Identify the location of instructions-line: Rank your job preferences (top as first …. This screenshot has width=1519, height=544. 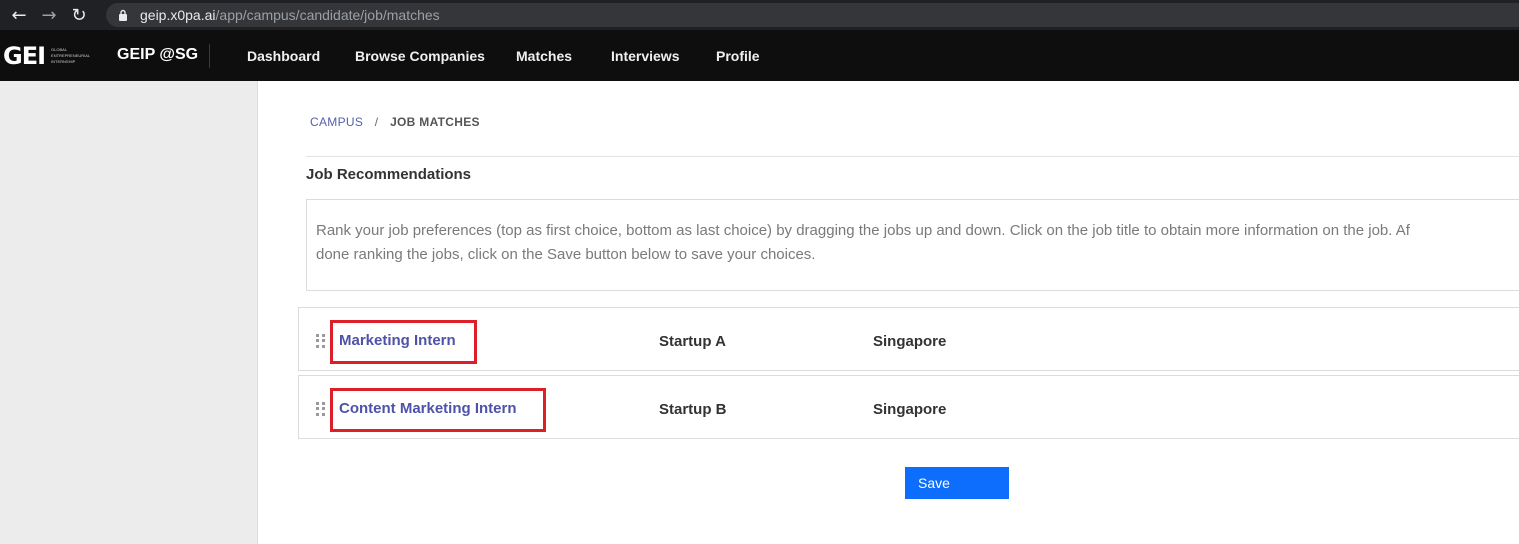
(863, 230).